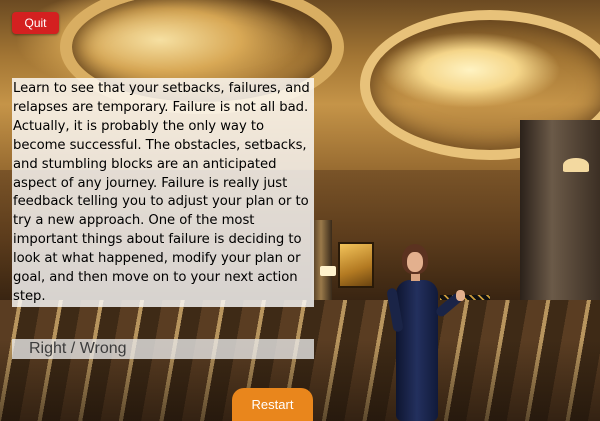 The height and width of the screenshot is (421, 600). I want to click on character-hand, so click(460, 295).